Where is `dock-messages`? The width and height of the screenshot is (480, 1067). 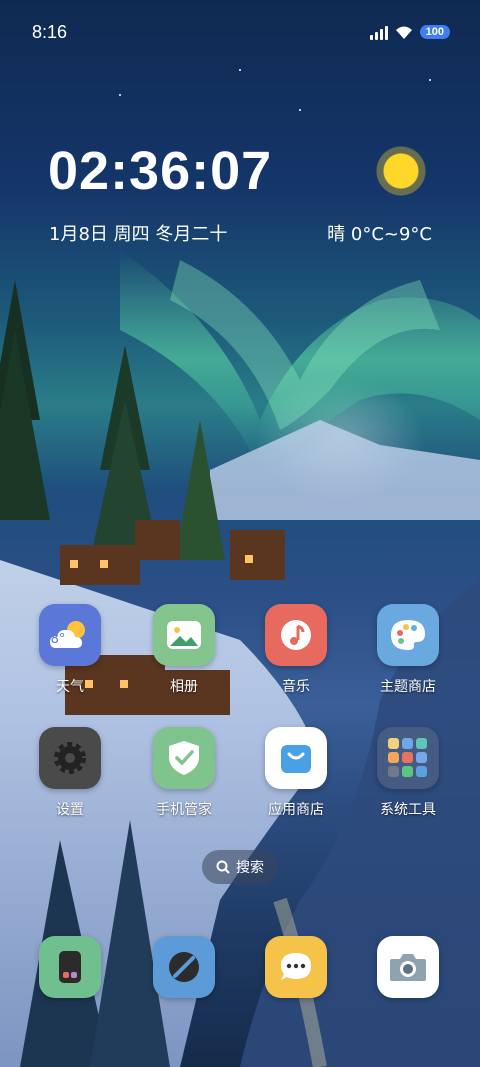 dock-messages is located at coordinates (296, 967).